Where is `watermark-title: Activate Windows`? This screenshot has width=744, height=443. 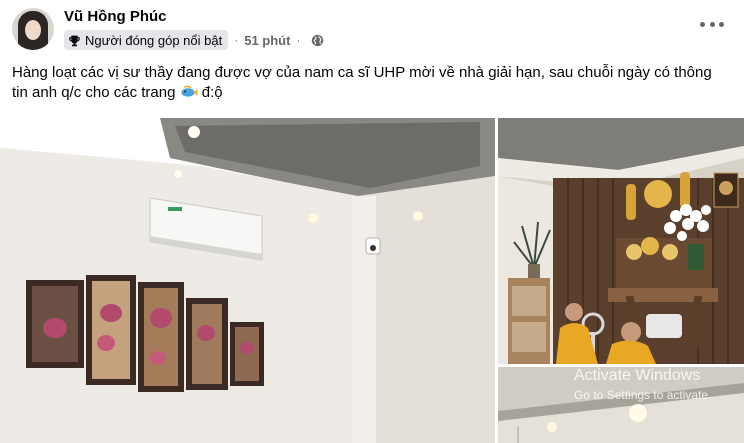 watermark-title: Activate Windows is located at coordinates (637, 375).